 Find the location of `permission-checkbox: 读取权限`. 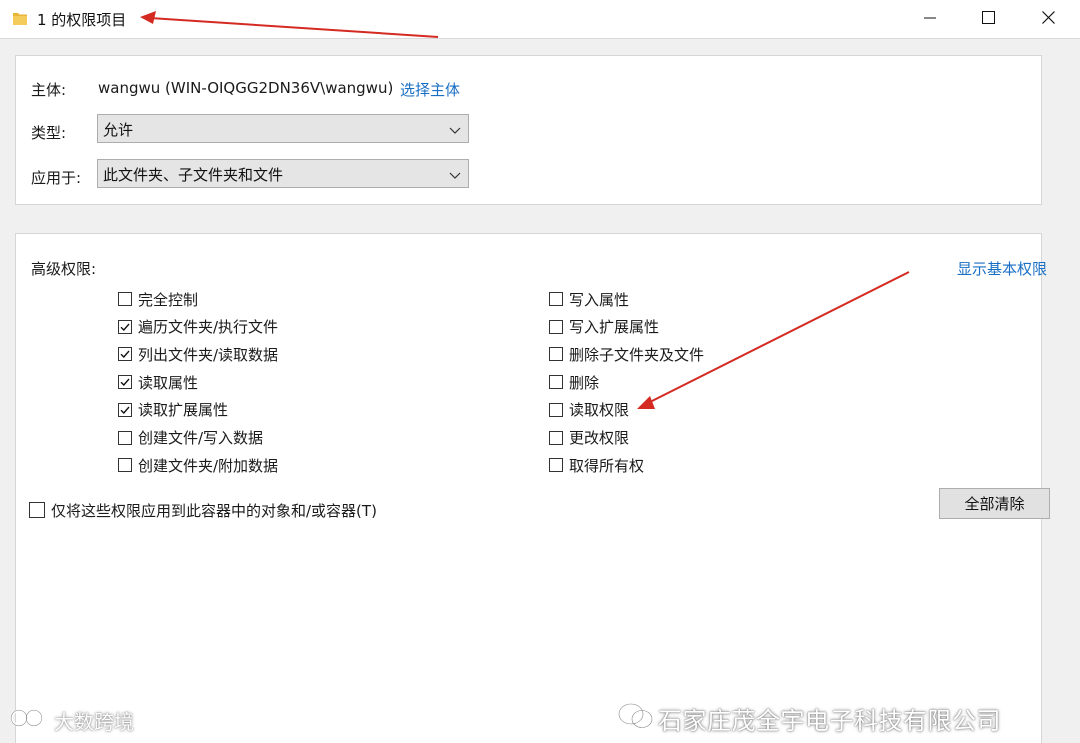

permission-checkbox: 读取权限 is located at coordinates (589, 410).